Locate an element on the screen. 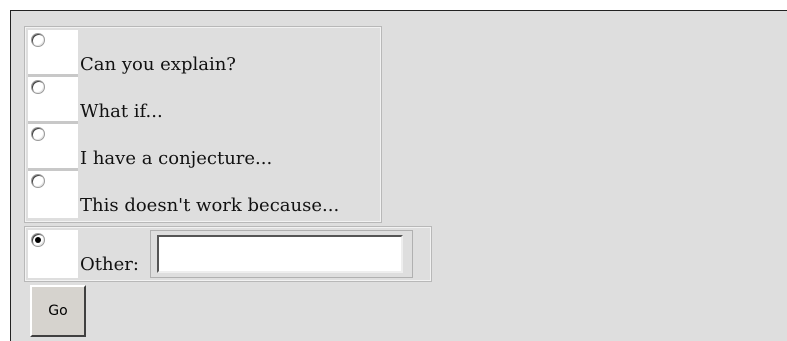  radio-what-if is located at coordinates (38, 87).